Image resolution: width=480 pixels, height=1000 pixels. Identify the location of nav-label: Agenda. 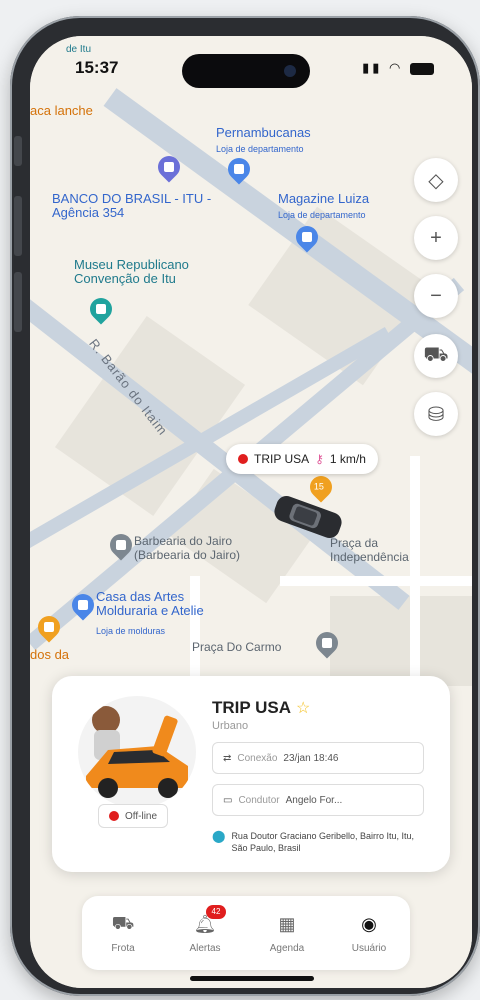
(287, 948).